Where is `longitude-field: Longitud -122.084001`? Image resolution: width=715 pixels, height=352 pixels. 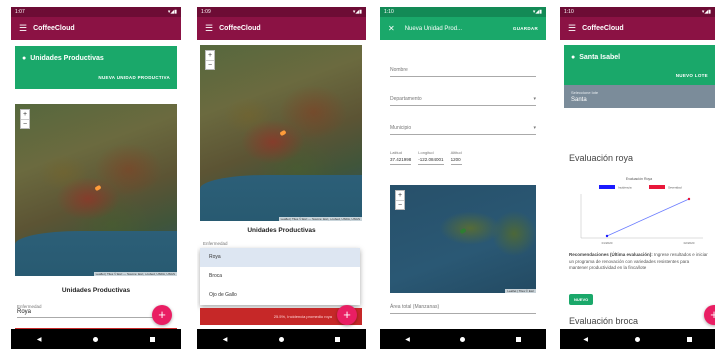 longitude-field: Longitud -122.084001 is located at coordinates (431, 157).